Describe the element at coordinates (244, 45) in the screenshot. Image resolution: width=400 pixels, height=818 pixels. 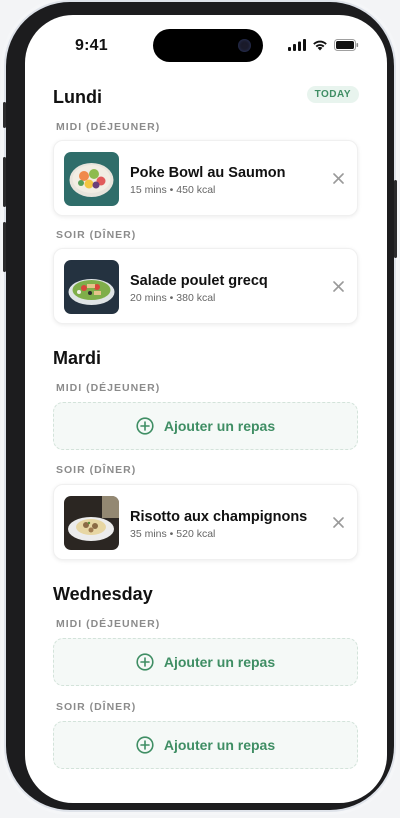
I see `camera-icon` at that location.